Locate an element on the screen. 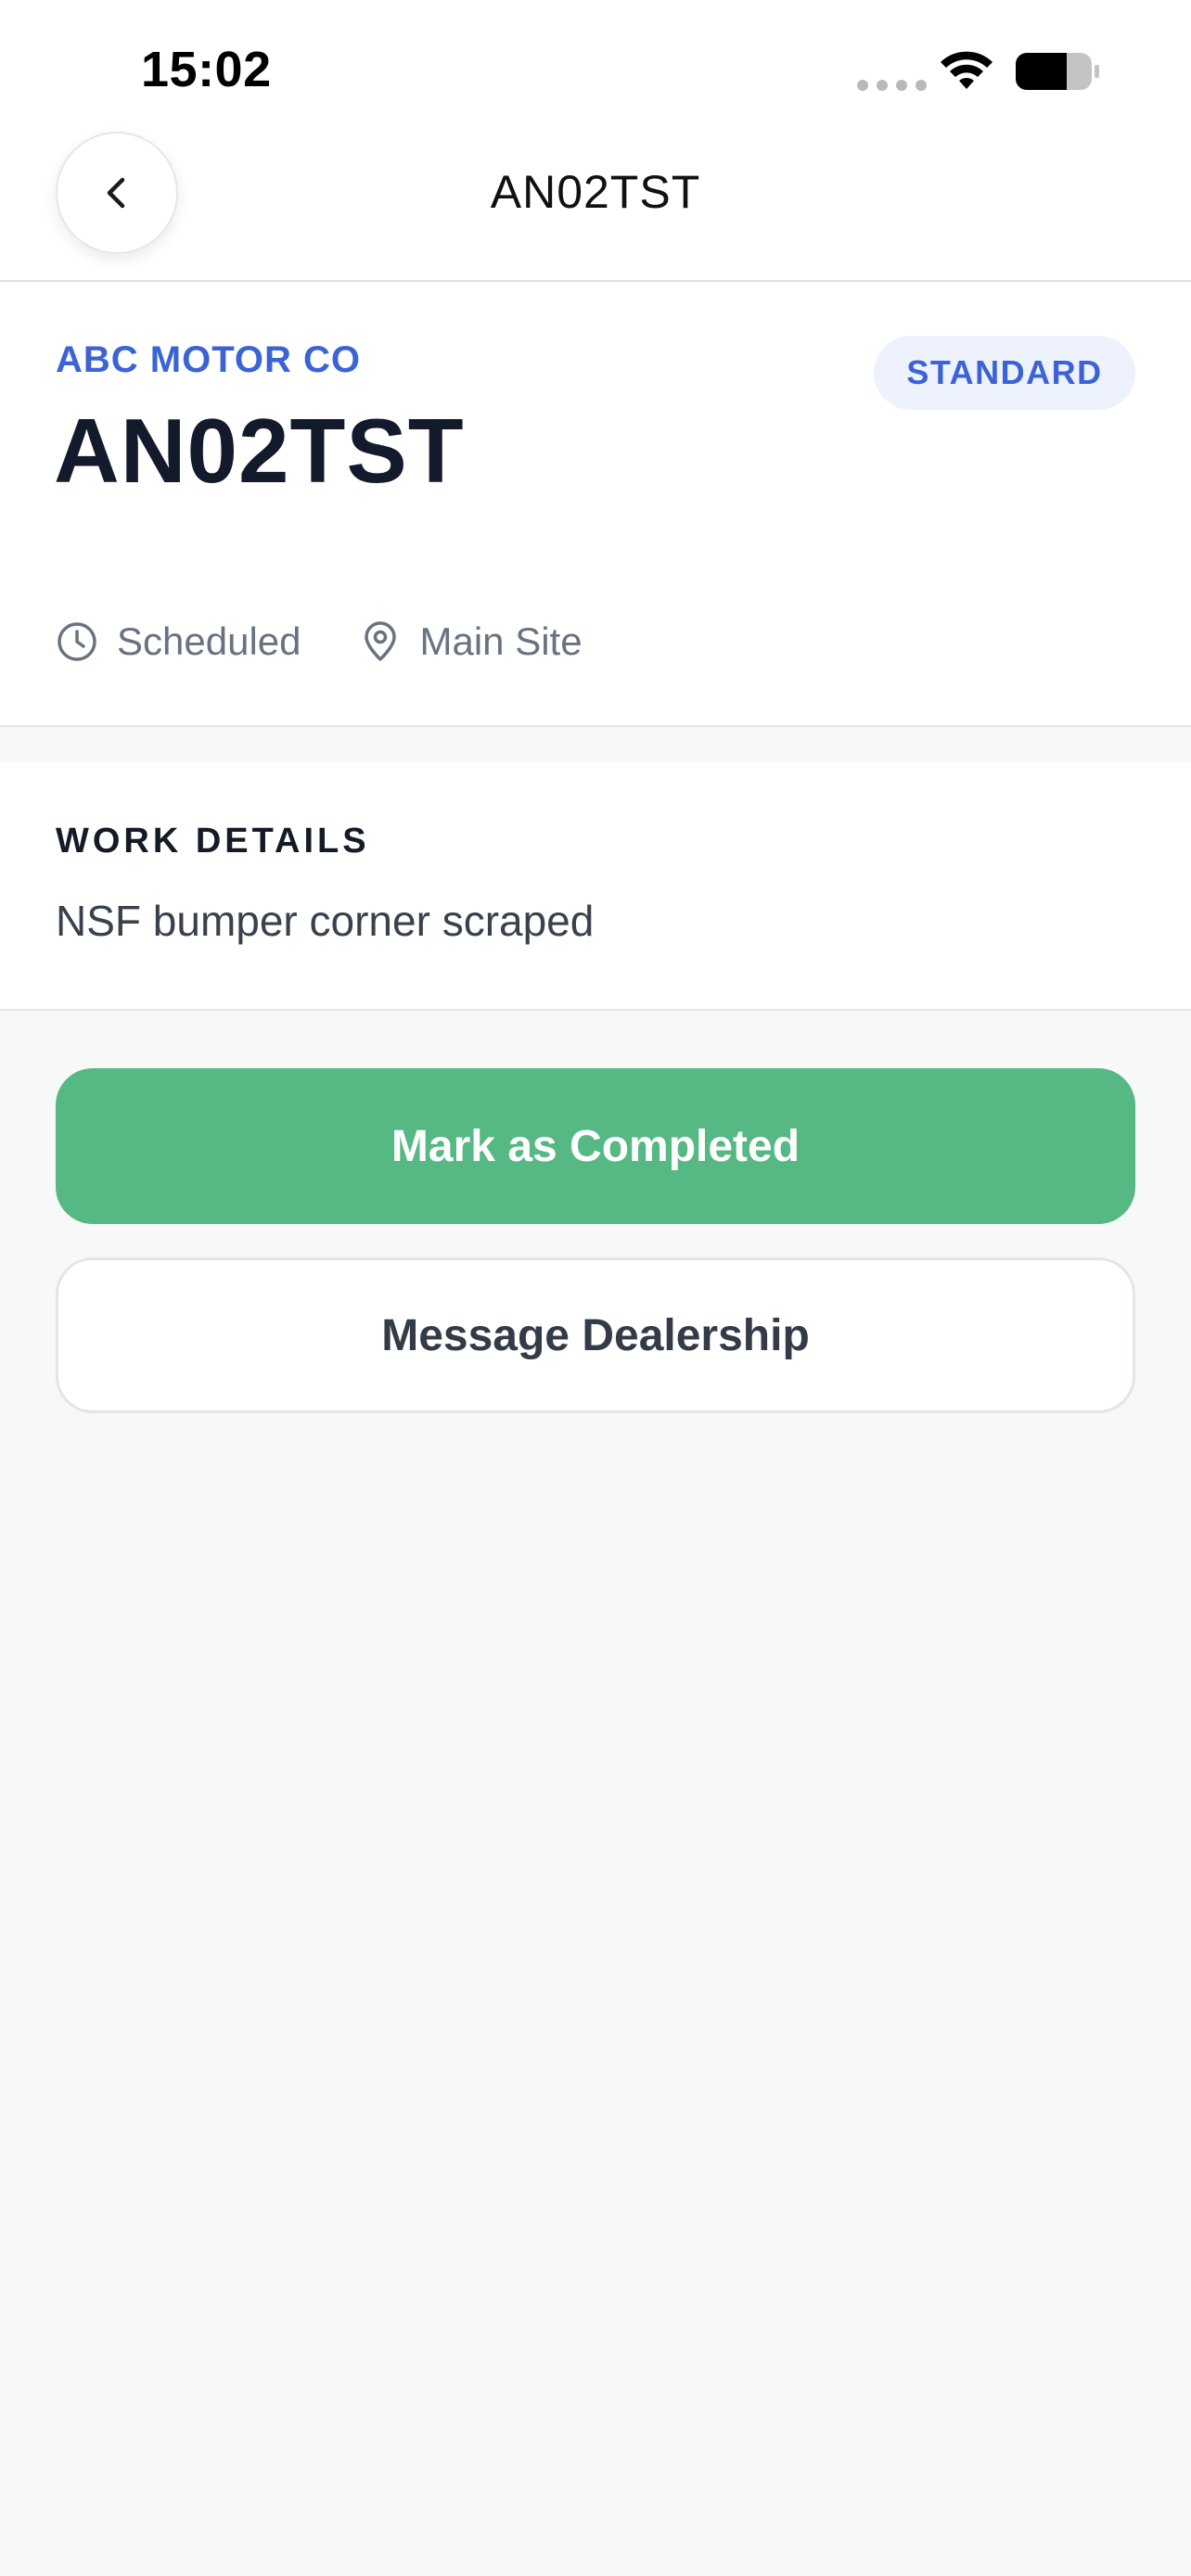  job-meta-row: Scheduled Main Site is located at coordinates (348, 642).